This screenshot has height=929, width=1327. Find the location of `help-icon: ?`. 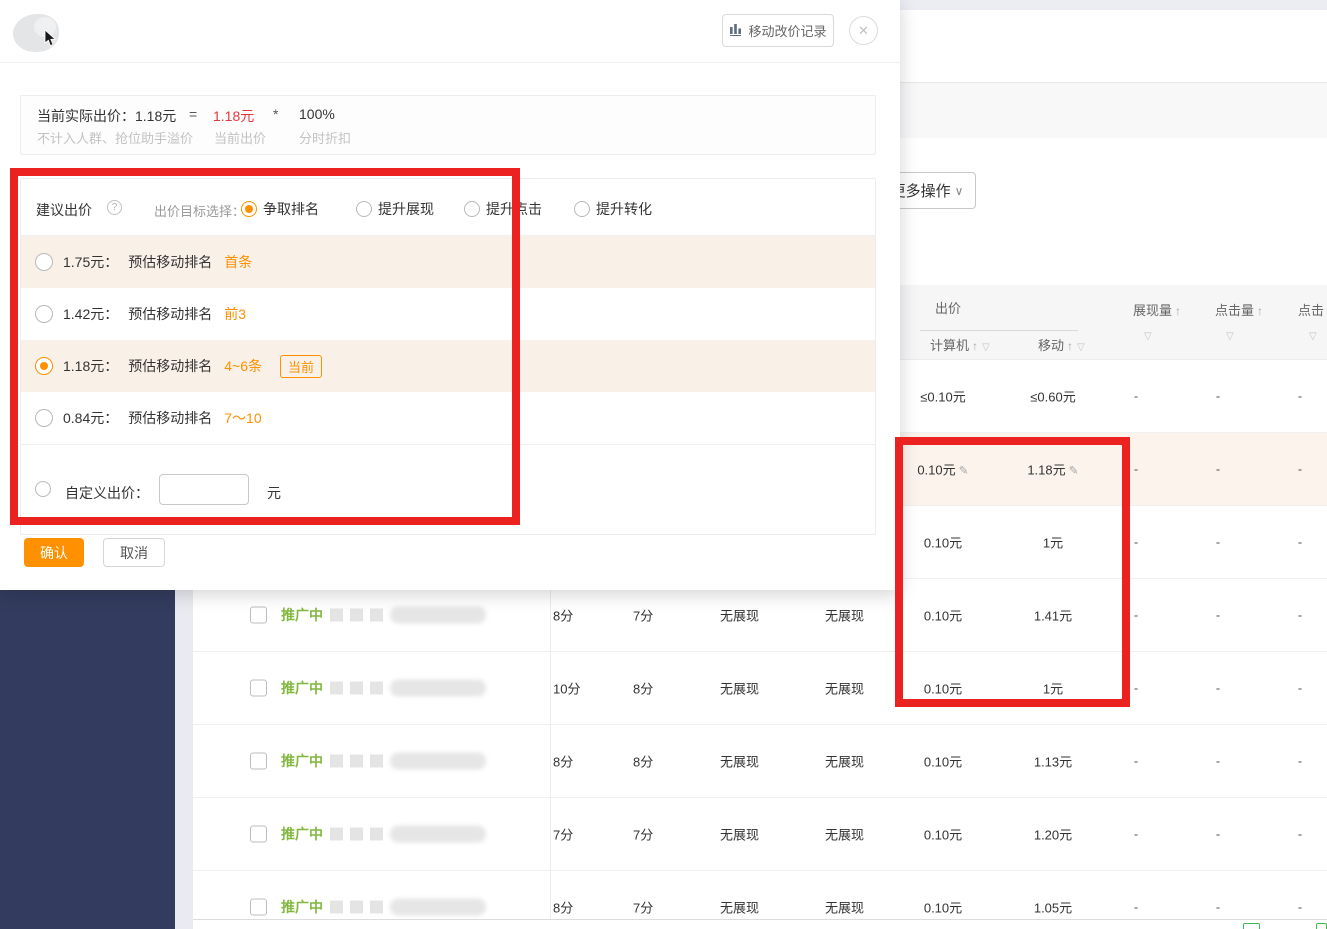

help-icon: ? is located at coordinates (114, 207).